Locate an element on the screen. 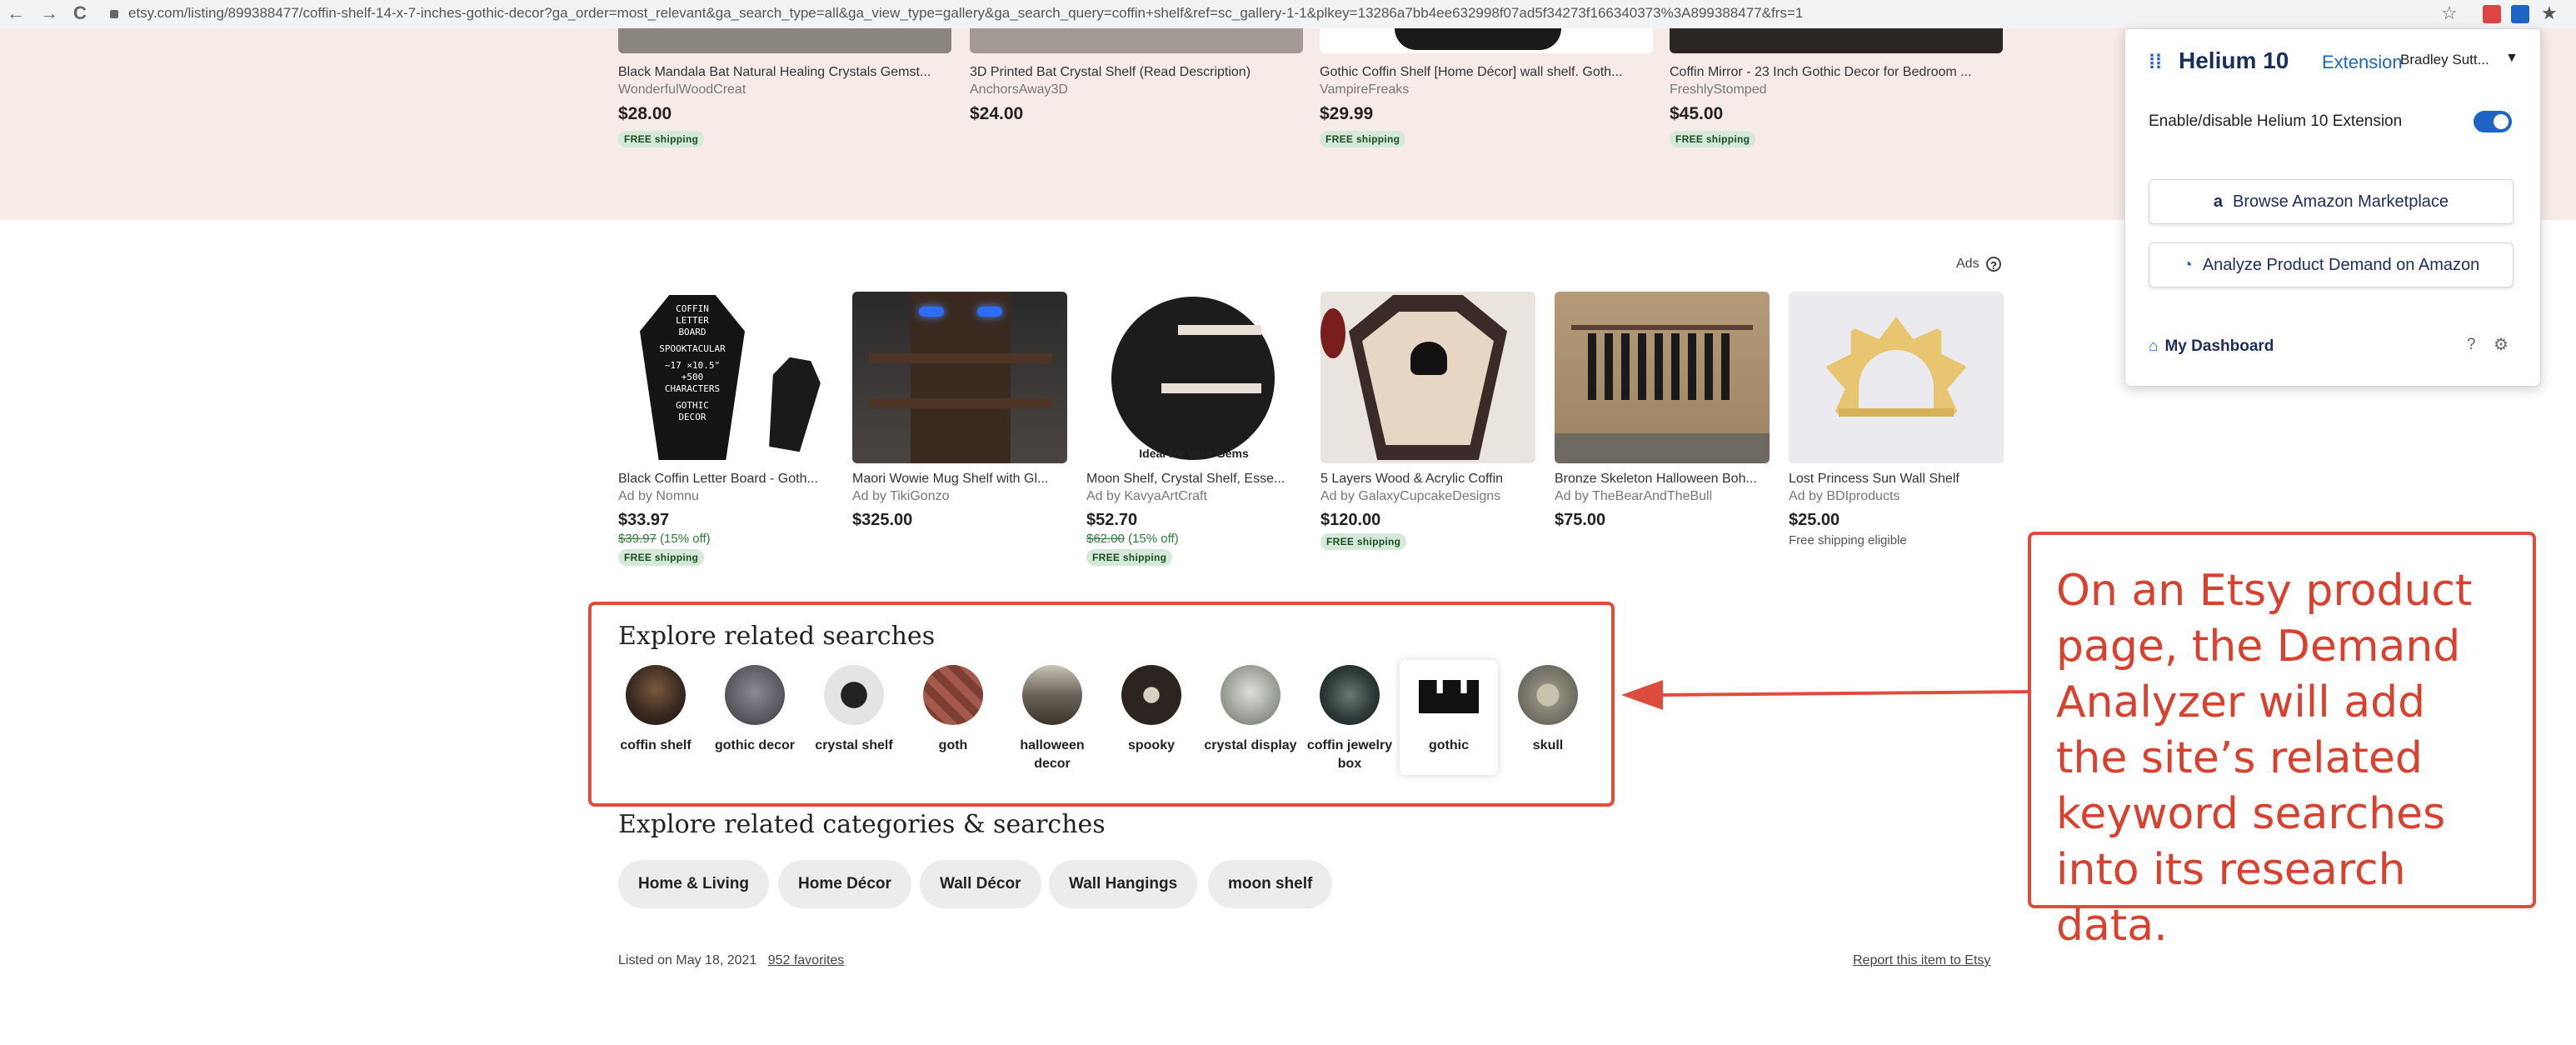 The height and width of the screenshot is (1045, 2576). related-search-item: halloween decor is located at coordinates (1052, 719).